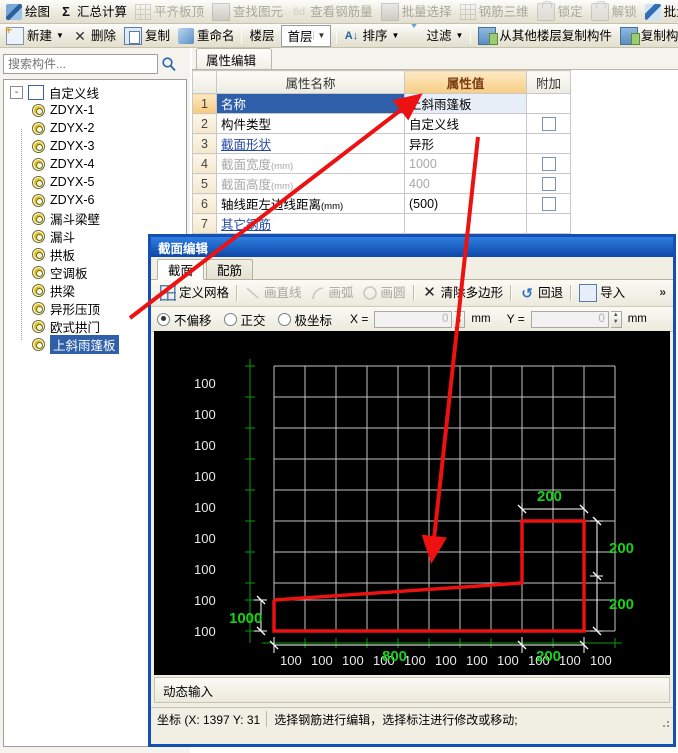 The image size is (678, 753). I want to click on draw-circle-button: 画圆, so click(384, 293).